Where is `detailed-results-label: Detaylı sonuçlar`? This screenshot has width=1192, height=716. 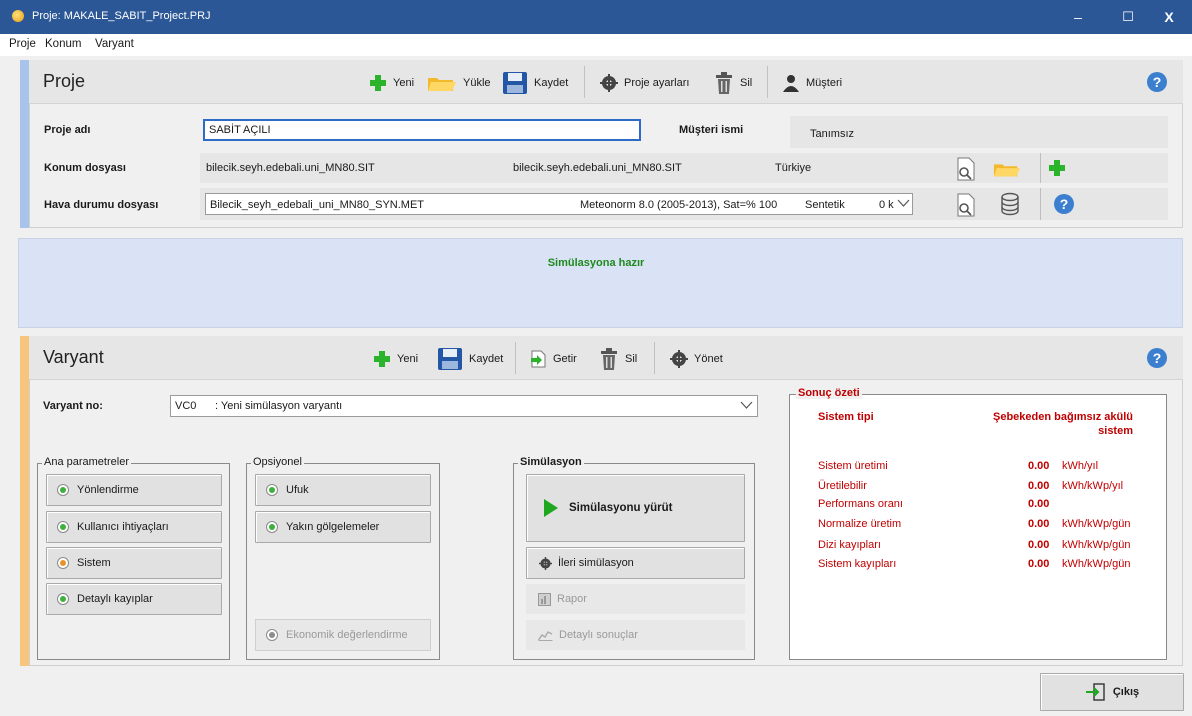
detailed-results-label: Detaylı sonuçlar is located at coordinates (598, 635).